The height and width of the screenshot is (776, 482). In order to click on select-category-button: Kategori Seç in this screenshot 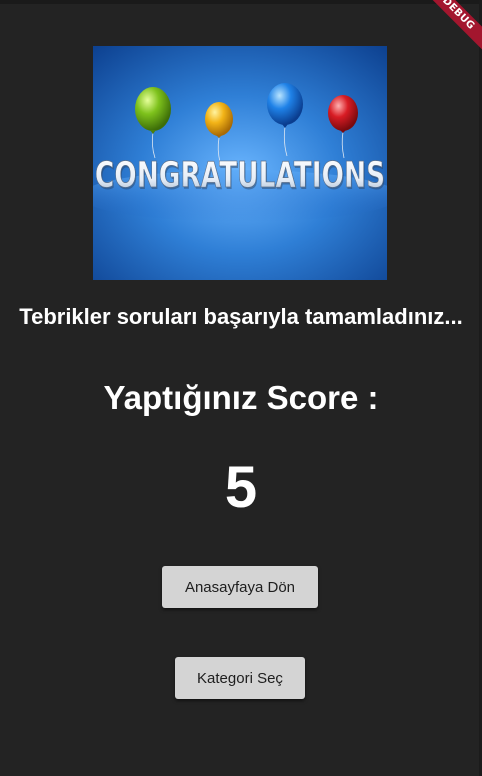, I will do `click(240, 678)`.